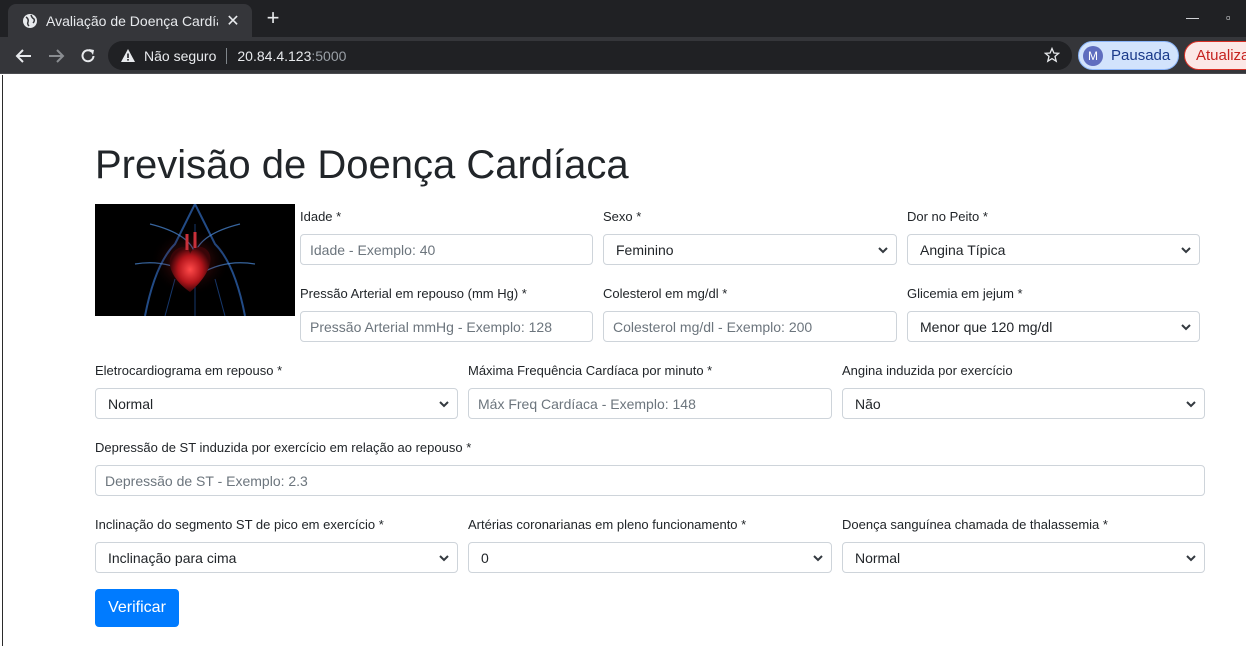 The height and width of the screenshot is (646, 1246). Describe the element at coordinates (650, 403) in the screenshot. I see `freq-input` at that location.